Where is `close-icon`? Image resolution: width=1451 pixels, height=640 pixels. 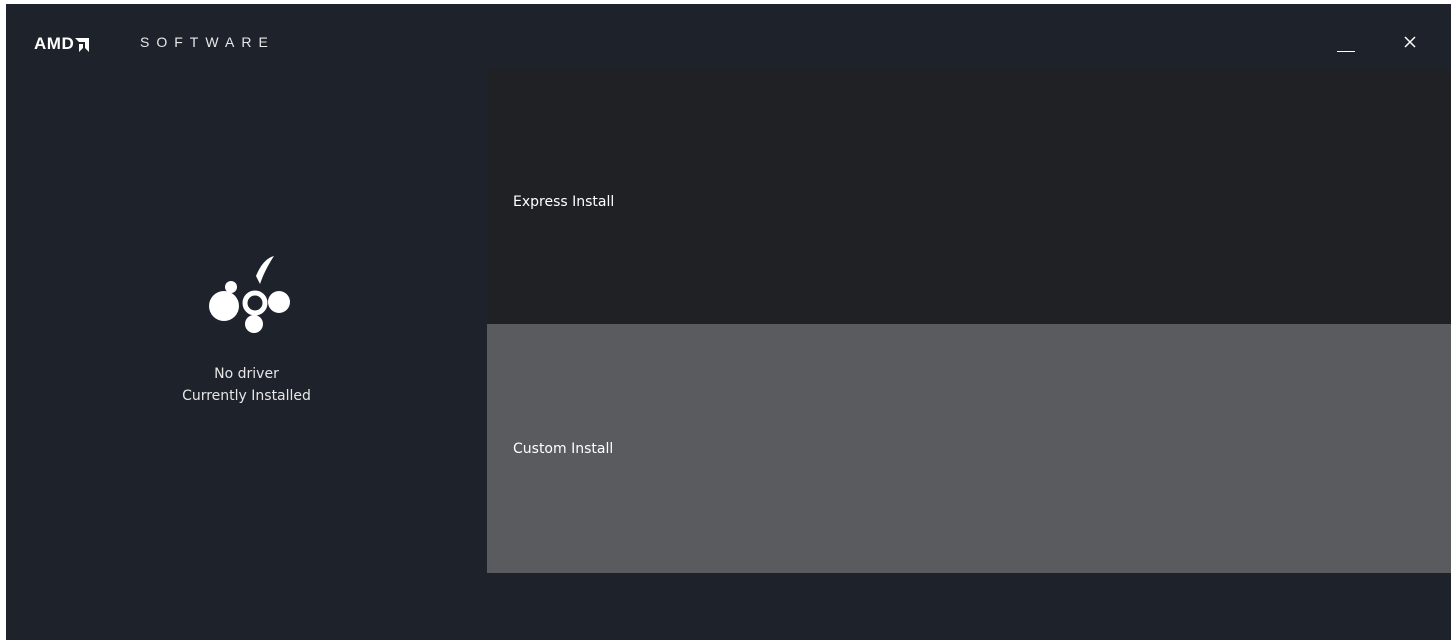
close-icon is located at coordinates (1410, 42).